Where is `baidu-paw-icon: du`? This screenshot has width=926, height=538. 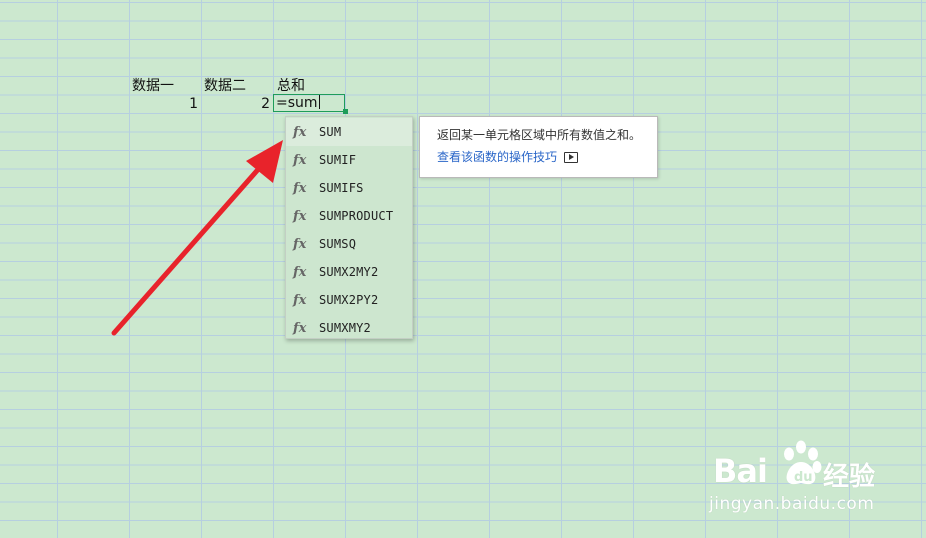
baidu-paw-icon: du is located at coordinates (803, 462).